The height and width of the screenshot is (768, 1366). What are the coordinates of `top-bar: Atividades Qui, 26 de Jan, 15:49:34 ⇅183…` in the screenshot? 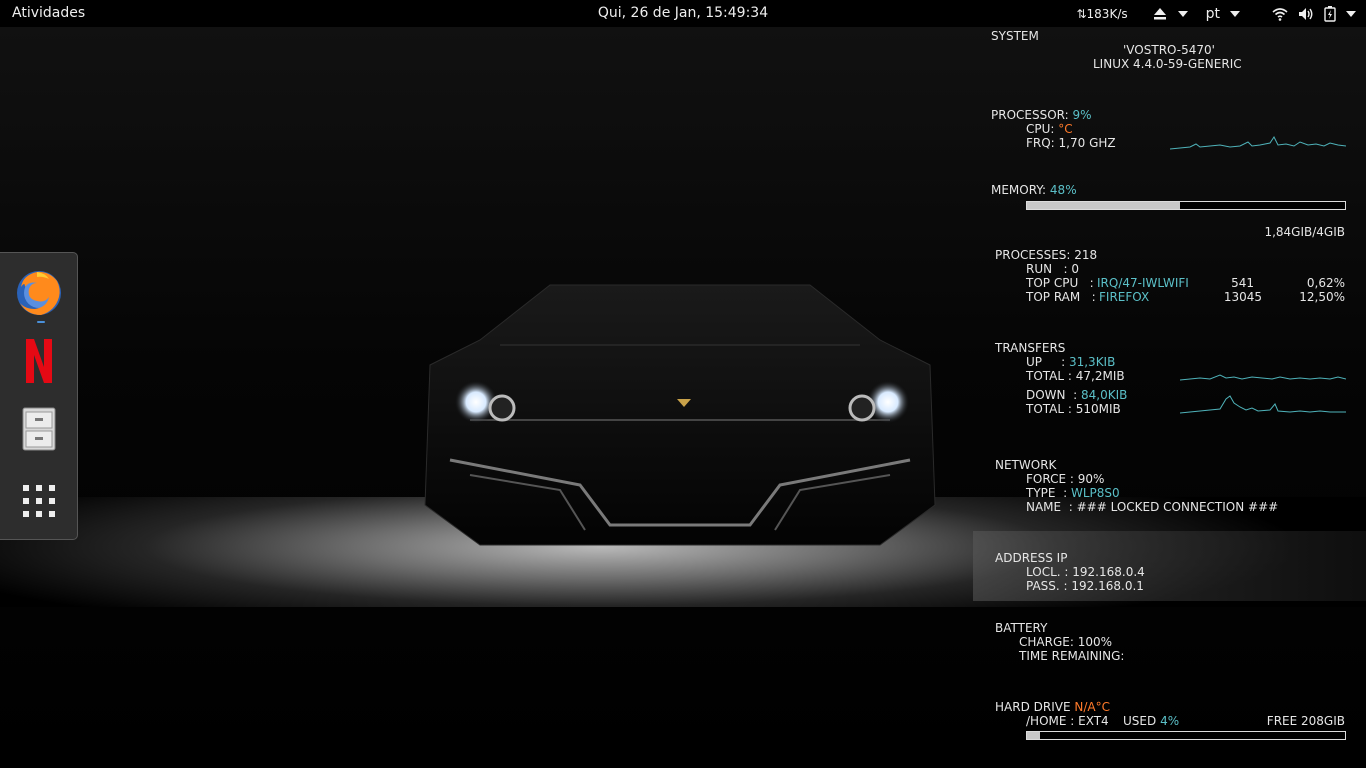 It's located at (683, 13).